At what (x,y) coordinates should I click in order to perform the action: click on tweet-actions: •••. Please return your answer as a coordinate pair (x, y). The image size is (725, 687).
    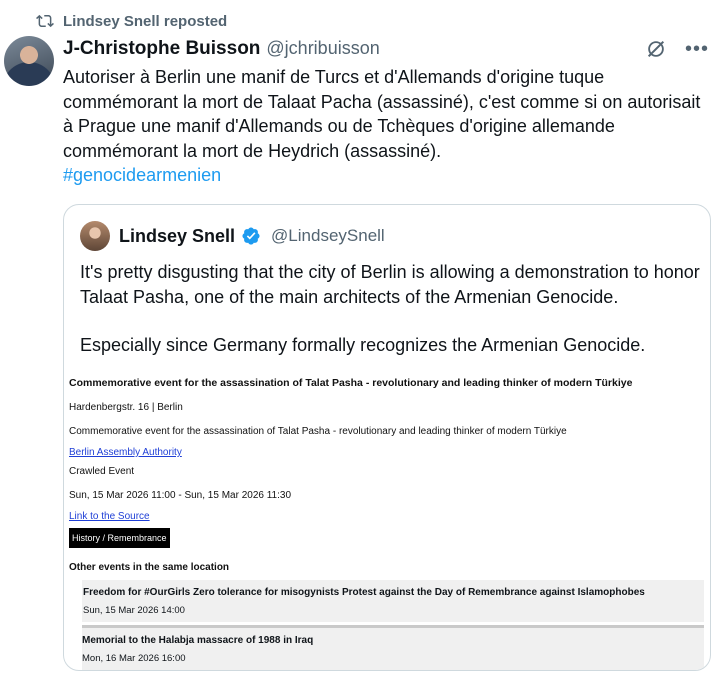
    Looking at the image, I should click on (677, 49).